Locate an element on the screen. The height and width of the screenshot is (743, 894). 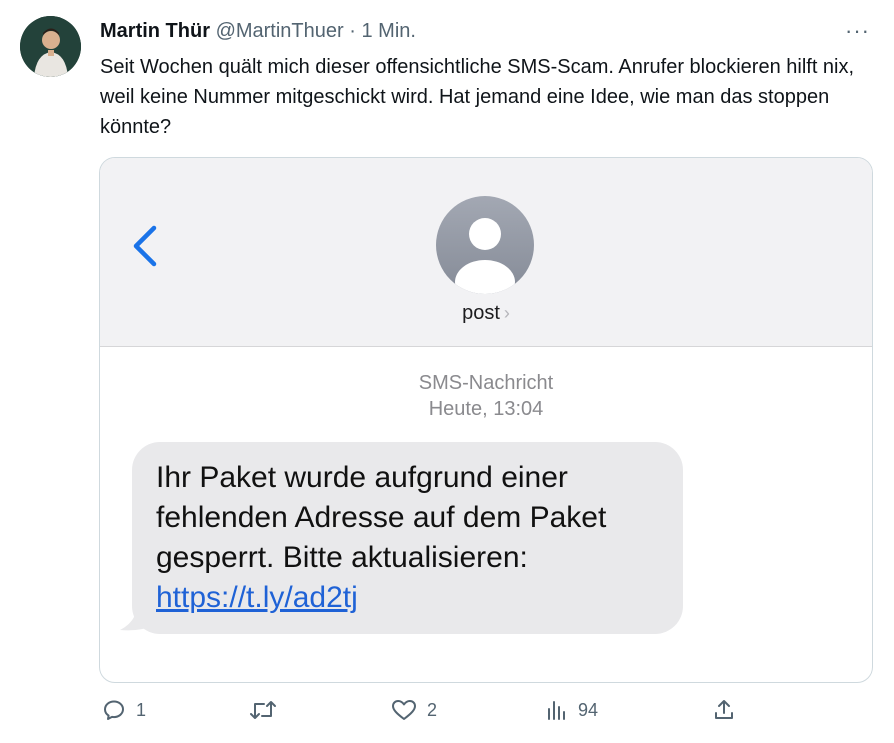
contact-name: post › is located at coordinates (486, 313).